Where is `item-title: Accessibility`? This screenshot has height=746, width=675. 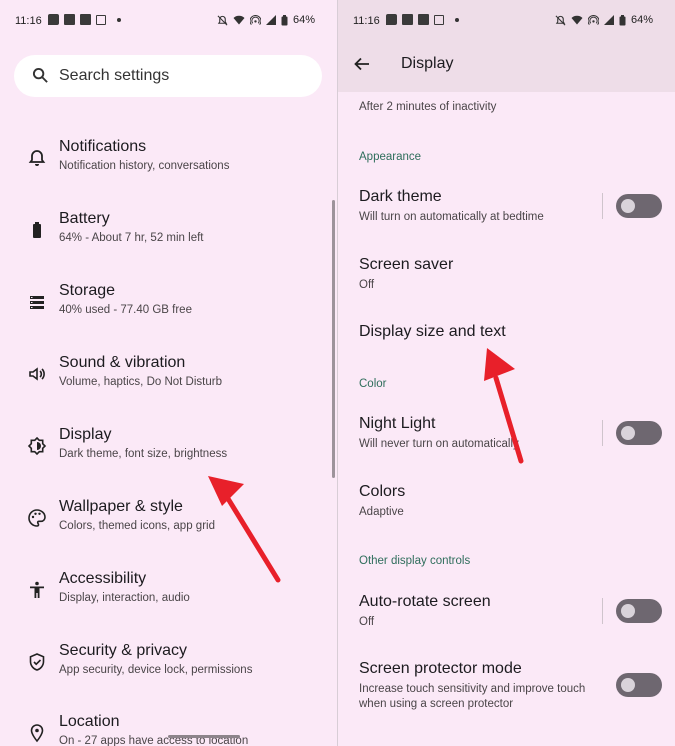
item-title: Accessibility is located at coordinates (103, 578).